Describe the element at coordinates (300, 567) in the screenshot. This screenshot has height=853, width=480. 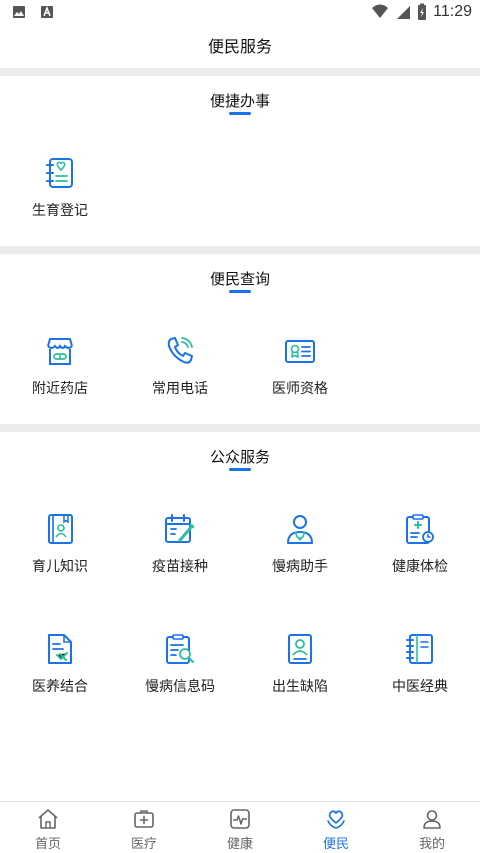
I see `service-label: 慢病助手` at that location.